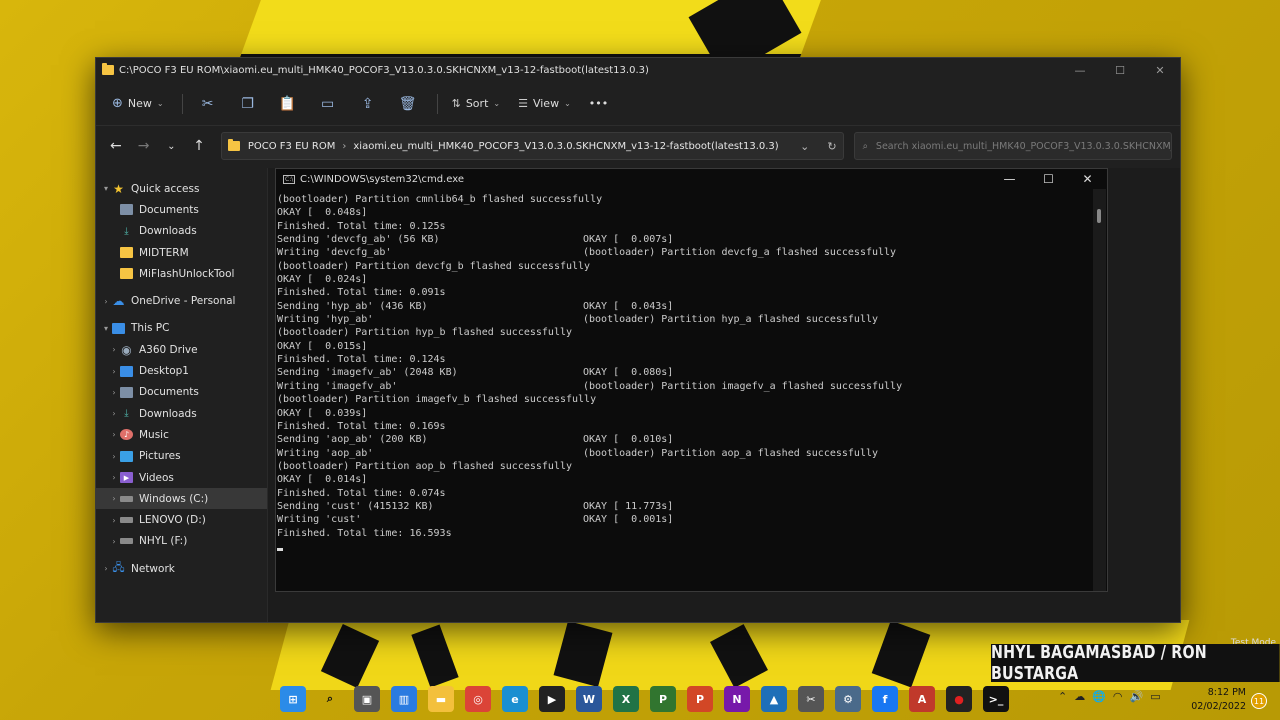 The width and height of the screenshot is (1280, 720). I want to click on console-scrollbar, so click(1099, 390).